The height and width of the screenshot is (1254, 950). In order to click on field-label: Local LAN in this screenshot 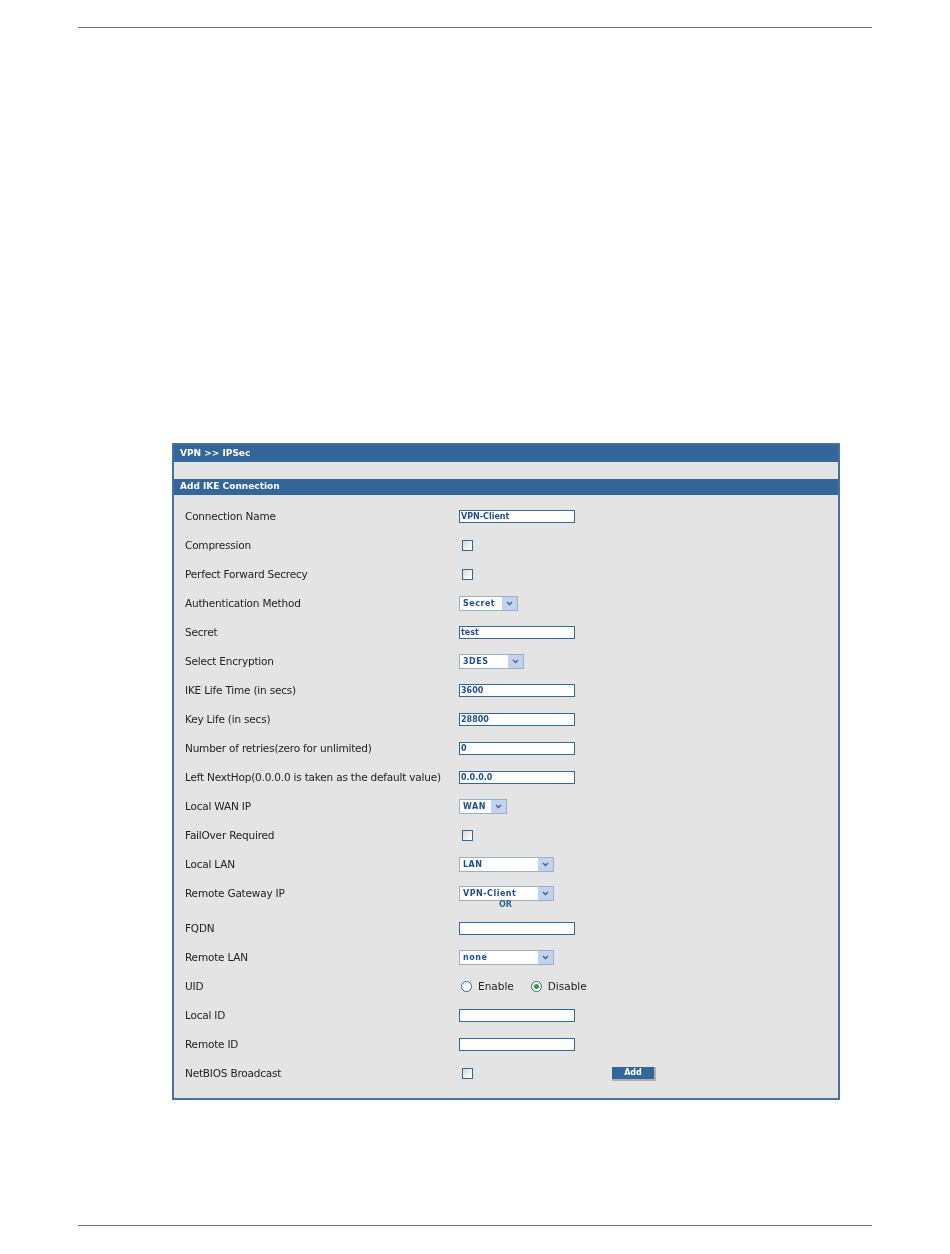, I will do `click(210, 864)`.